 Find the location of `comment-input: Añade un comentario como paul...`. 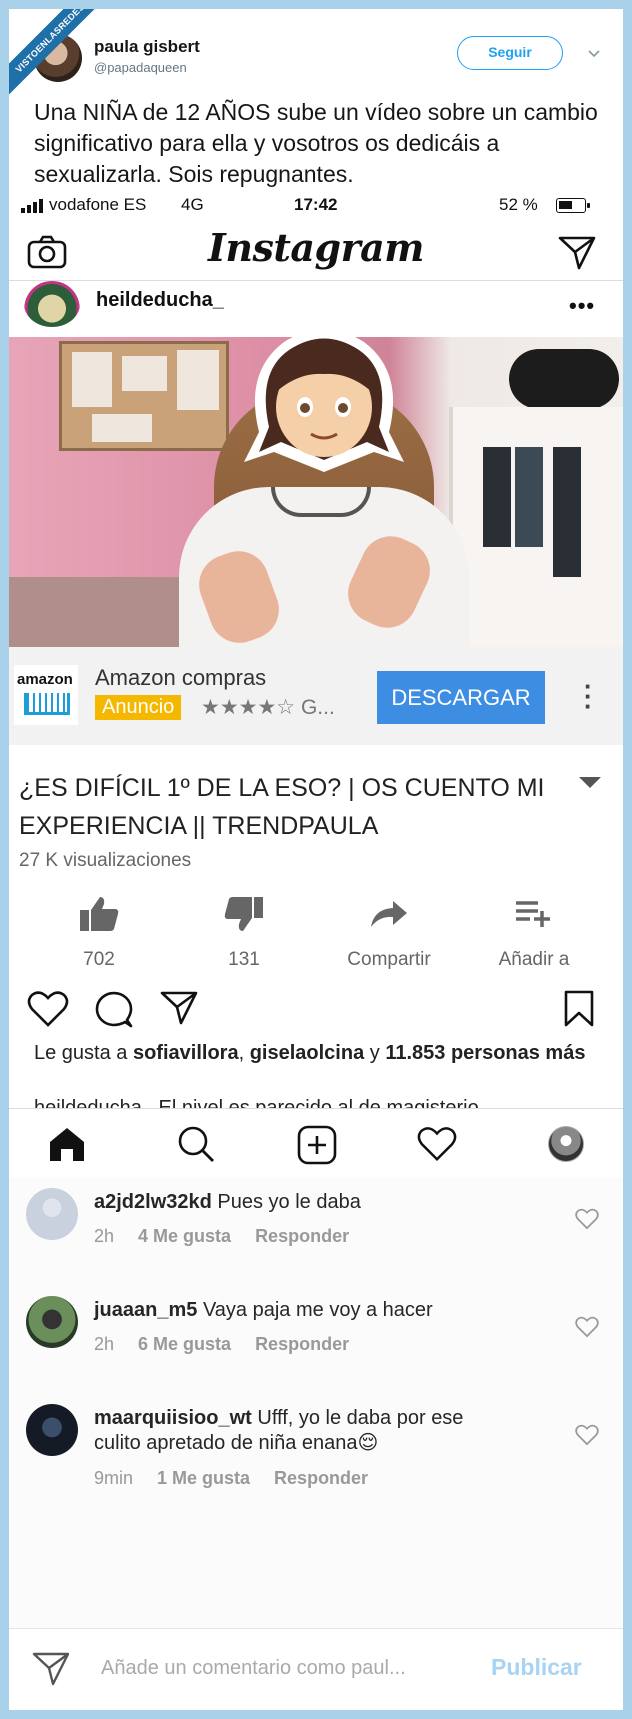

comment-input: Añade un comentario como paul... is located at coordinates (253, 1668).